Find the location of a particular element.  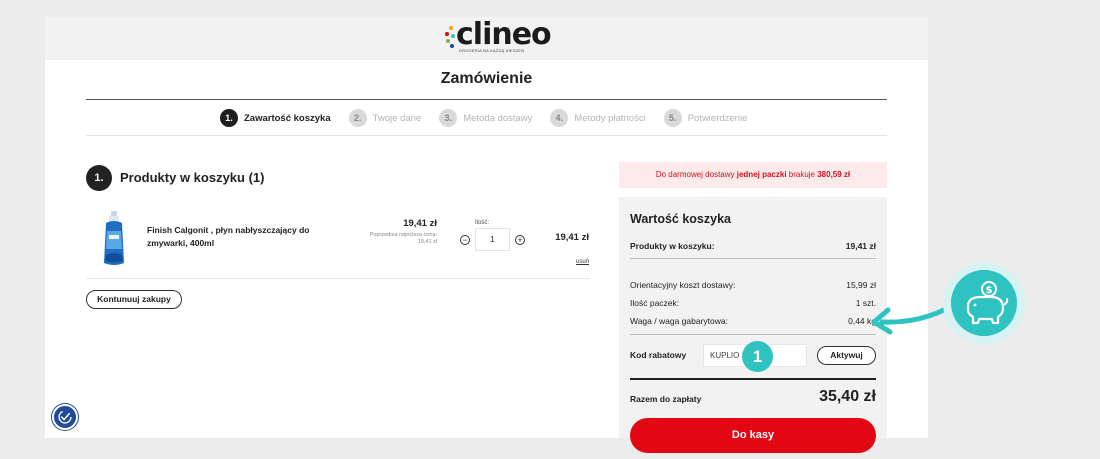

products-row: Produkty w koszyku: 19,41 zł is located at coordinates (753, 246).